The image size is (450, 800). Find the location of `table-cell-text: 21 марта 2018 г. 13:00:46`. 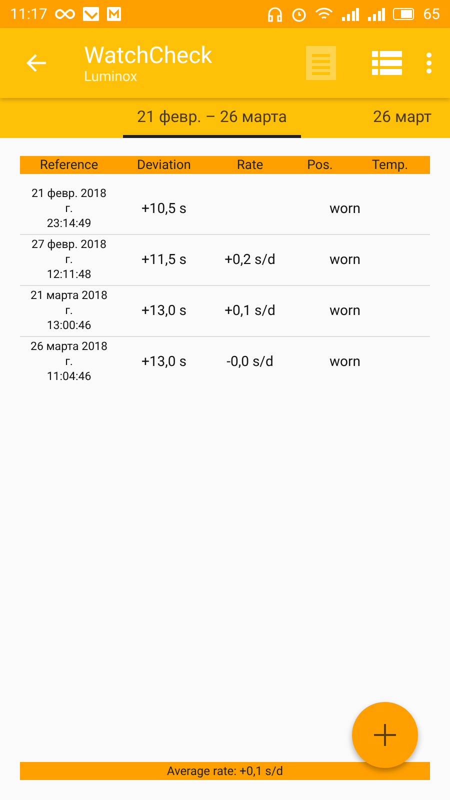

table-cell-text: 21 марта 2018 г. 13:00:46 is located at coordinates (69, 310).